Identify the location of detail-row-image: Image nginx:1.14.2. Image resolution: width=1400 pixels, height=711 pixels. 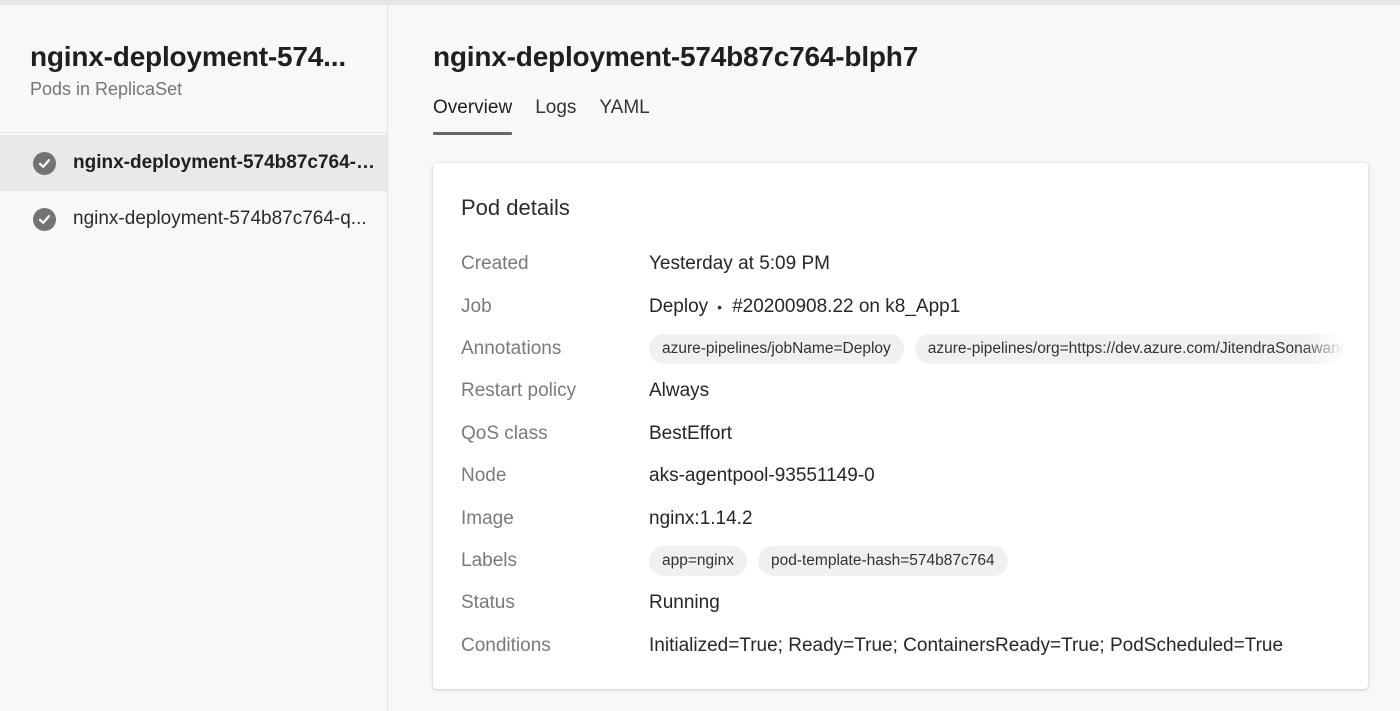
(911, 518).